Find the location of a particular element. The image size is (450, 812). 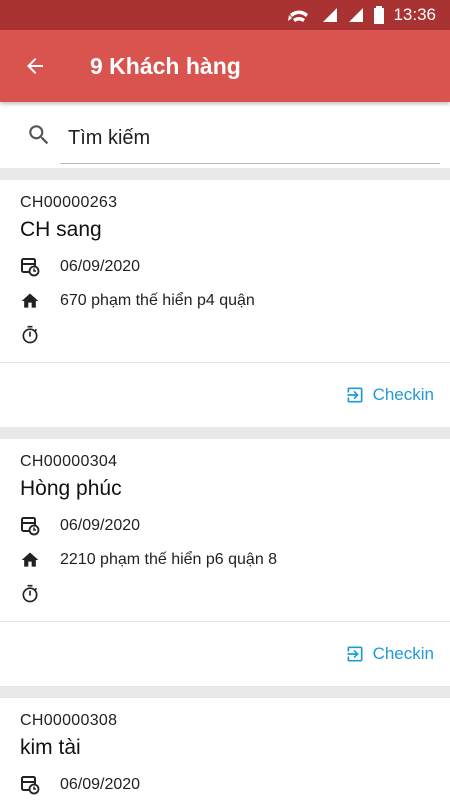

battery-icon is located at coordinates (379, 15).